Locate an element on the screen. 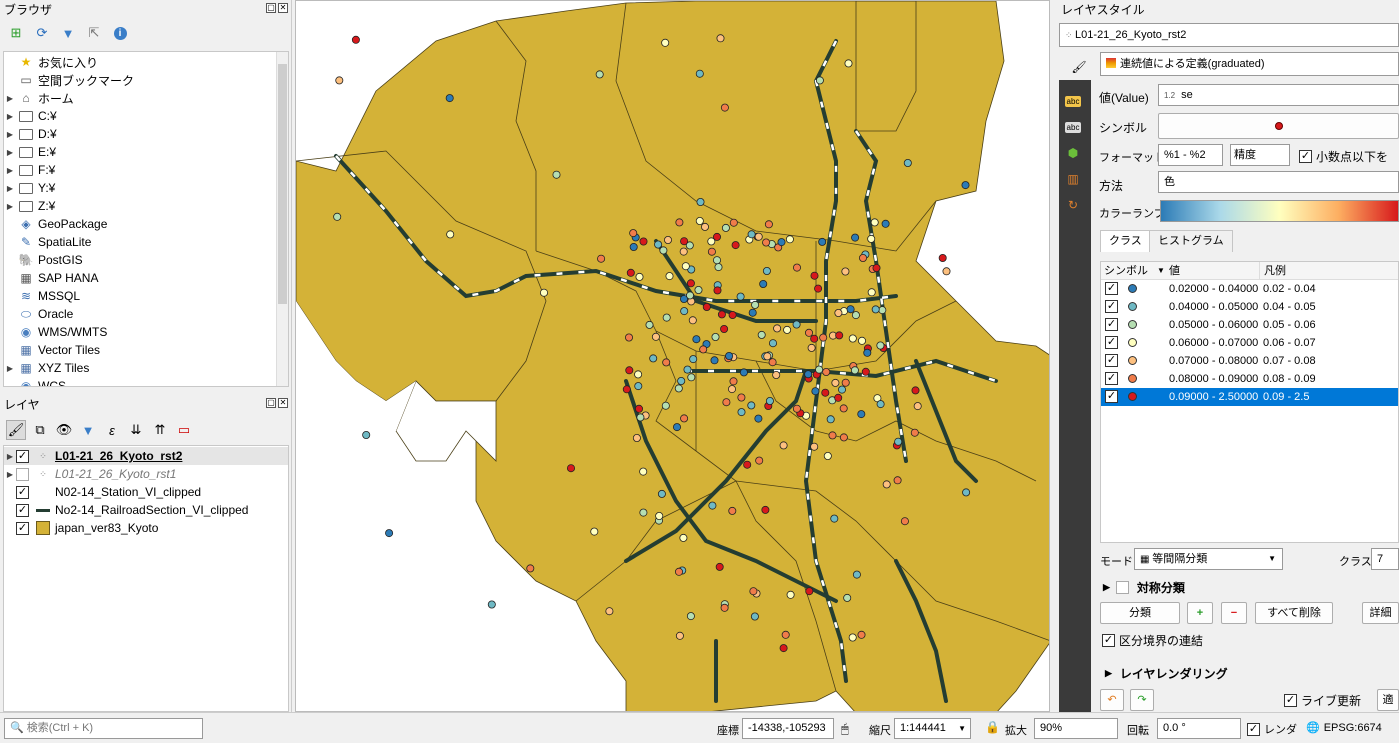 The image size is (1399, 743). class-row: ✓ 0.04000 - 0.05000 0.04 - 0.05 is located at coordinates (1249, 307).